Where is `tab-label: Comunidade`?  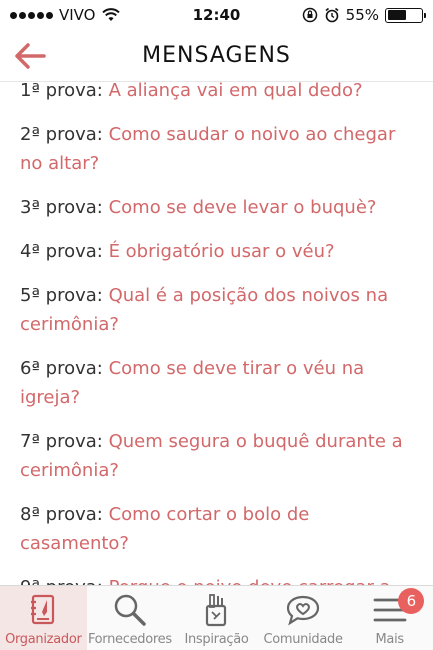
tab-label: Comunidade is located at coordinates (303, 639).